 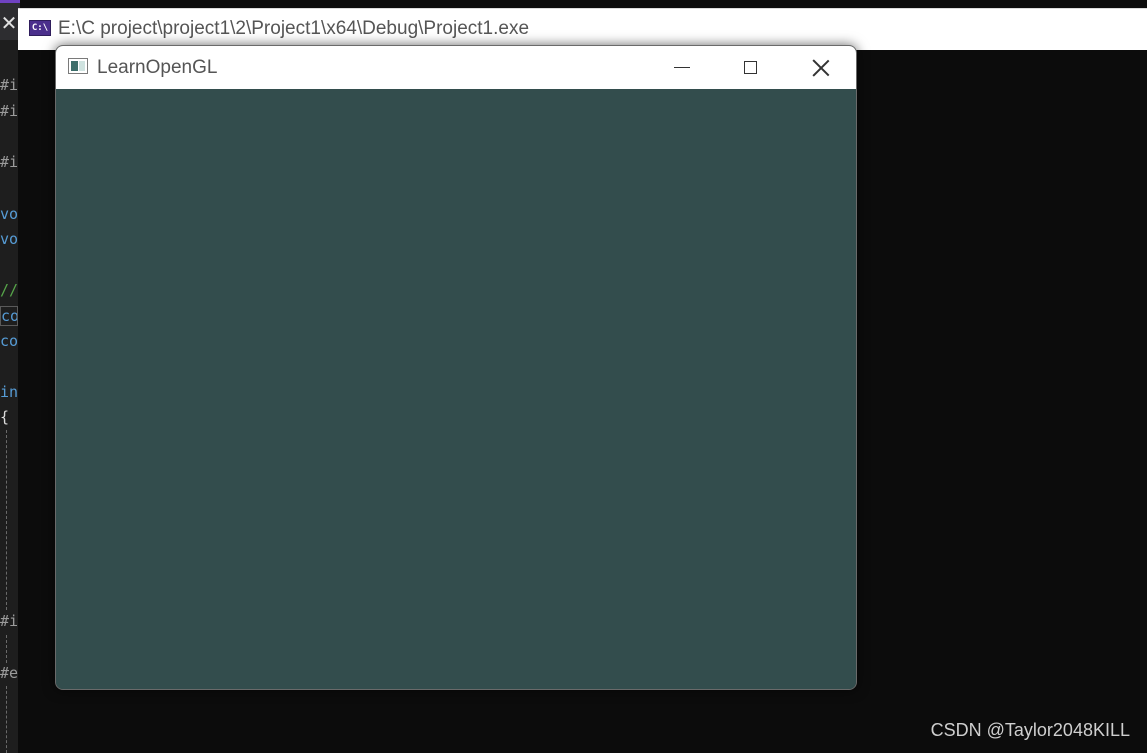 I want to click on code-line: in, so click(x=9, y=392).